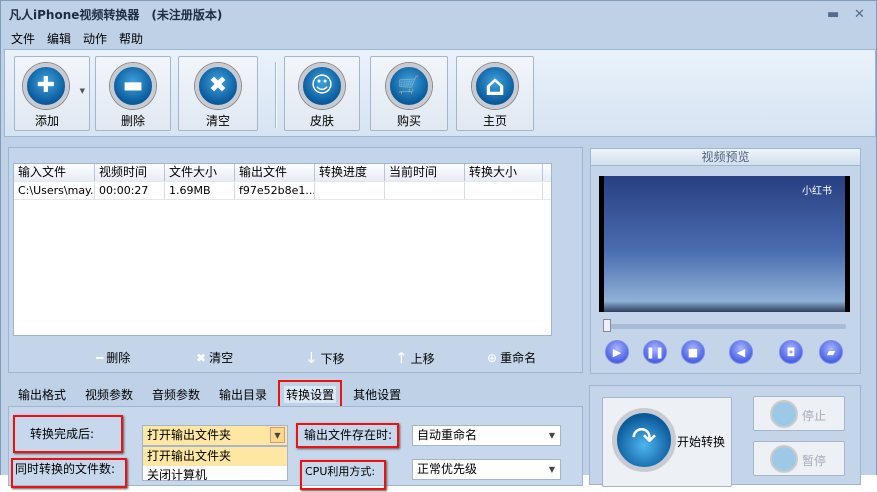 The height and width of the screenshot is (492, 877). What do you see at coordinates (69, 473) in the screenshot?
I see `concurrent-files-label: 同时转换的文件数:` at bounding box center [69, 473].